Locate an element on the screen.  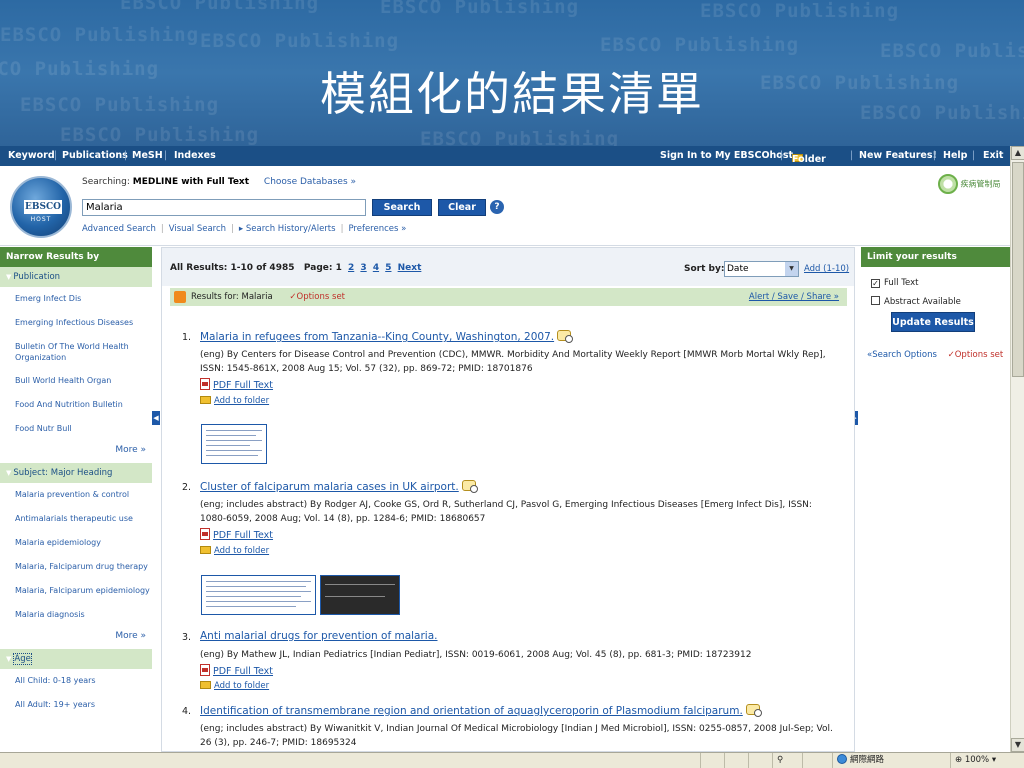
facet-item: Food And Nutrition Bulletin is located at coordinates (76, 405).